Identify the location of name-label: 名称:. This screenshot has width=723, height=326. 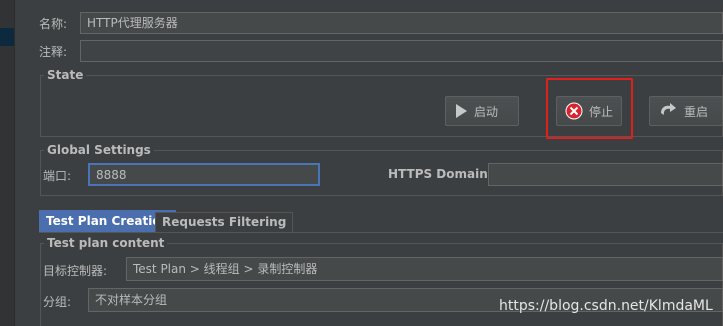
(53, 24).